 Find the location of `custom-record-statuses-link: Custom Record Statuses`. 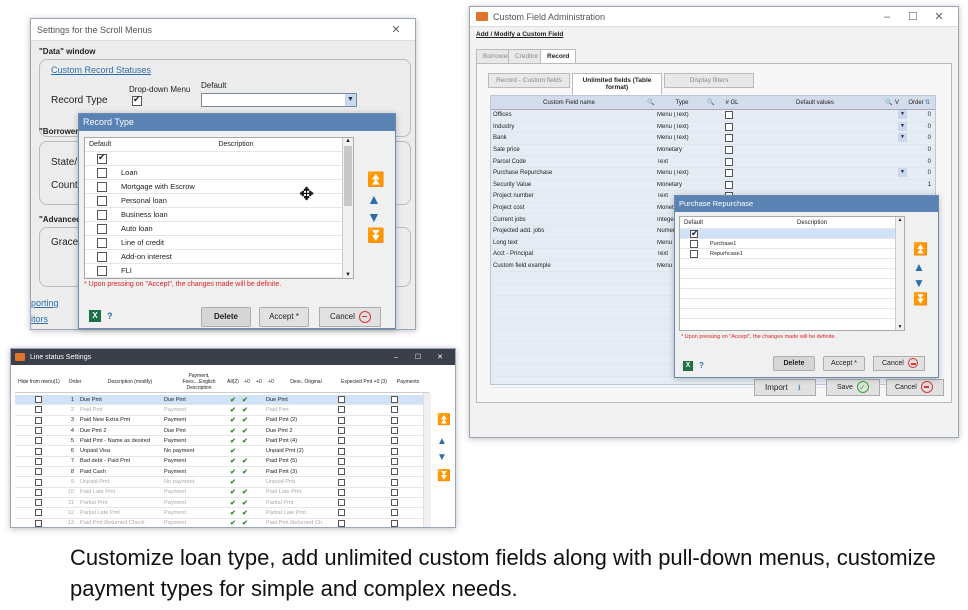

custom-record-statuses-link: Custom Record Statuses is located at coordinates (101, 70).